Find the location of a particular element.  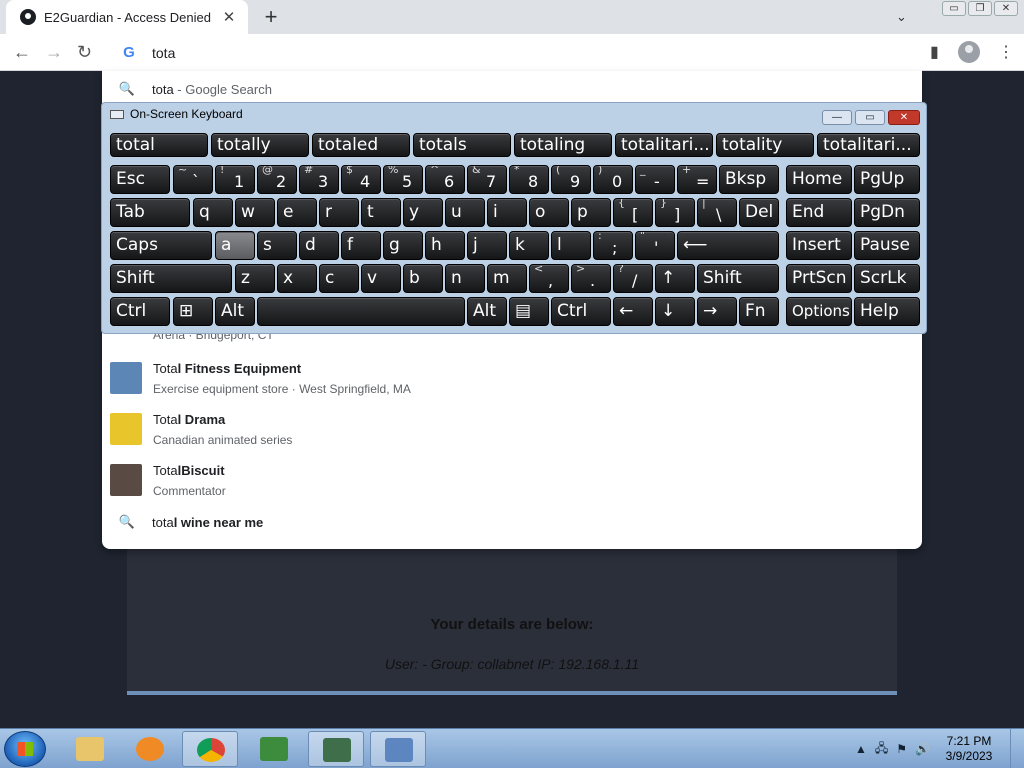

osk-minimize-button: — is located at coordinates (837, 117).